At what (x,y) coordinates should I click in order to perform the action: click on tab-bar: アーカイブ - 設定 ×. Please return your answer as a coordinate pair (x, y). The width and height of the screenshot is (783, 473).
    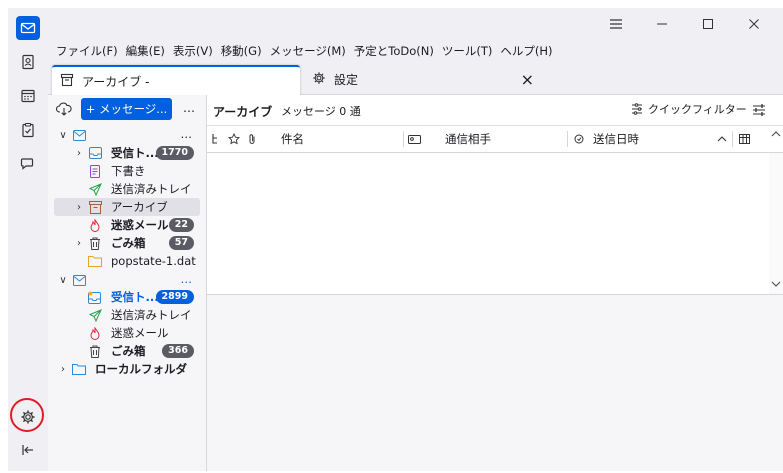
    Looking at the image, I should click on (415, 78).